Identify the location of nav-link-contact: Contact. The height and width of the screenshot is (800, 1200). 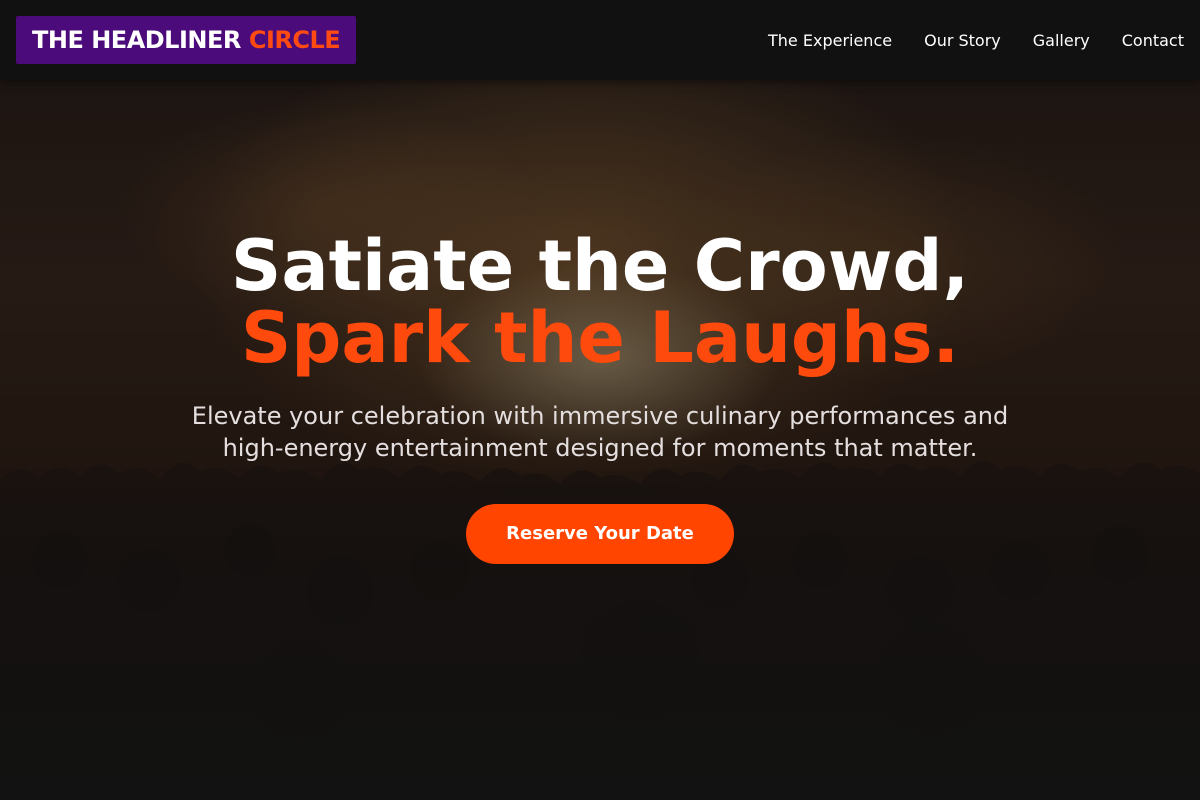
(1153, 40).